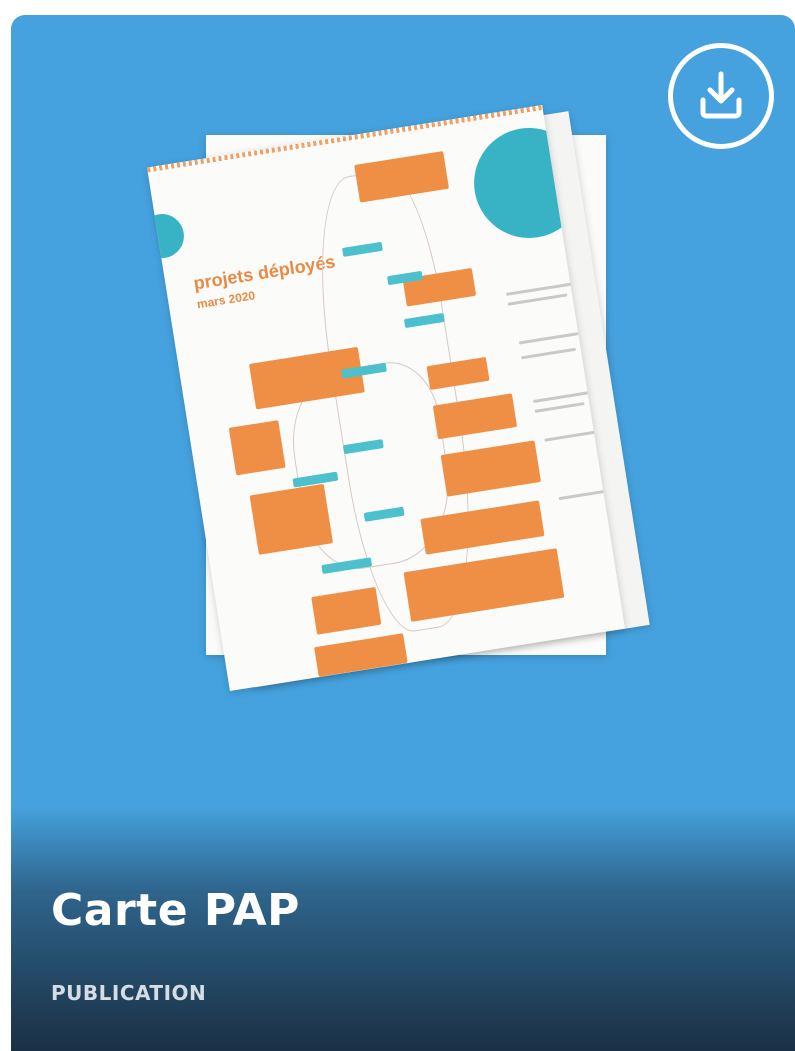  What do you see at coordinates (167, 236) in the screenshot?
I see `logo-dot` at bounding box center [167, 236].